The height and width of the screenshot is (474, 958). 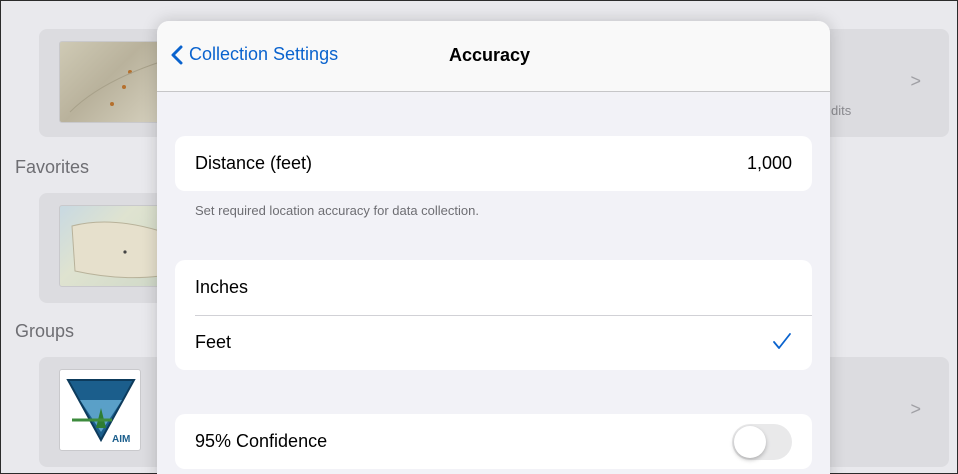 I want to click on unit-option-label: Inches, so click(x=222, y=287).